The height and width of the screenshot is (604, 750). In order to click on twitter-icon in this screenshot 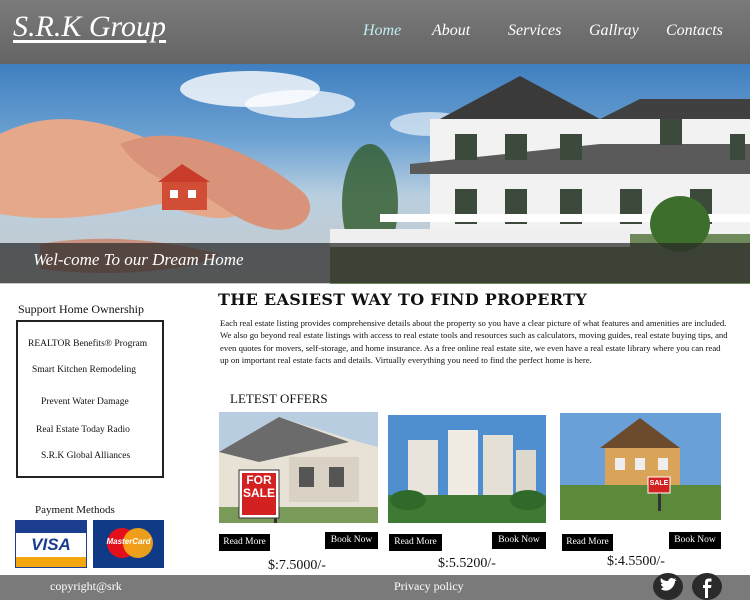, I will do `click(668, 586)`.